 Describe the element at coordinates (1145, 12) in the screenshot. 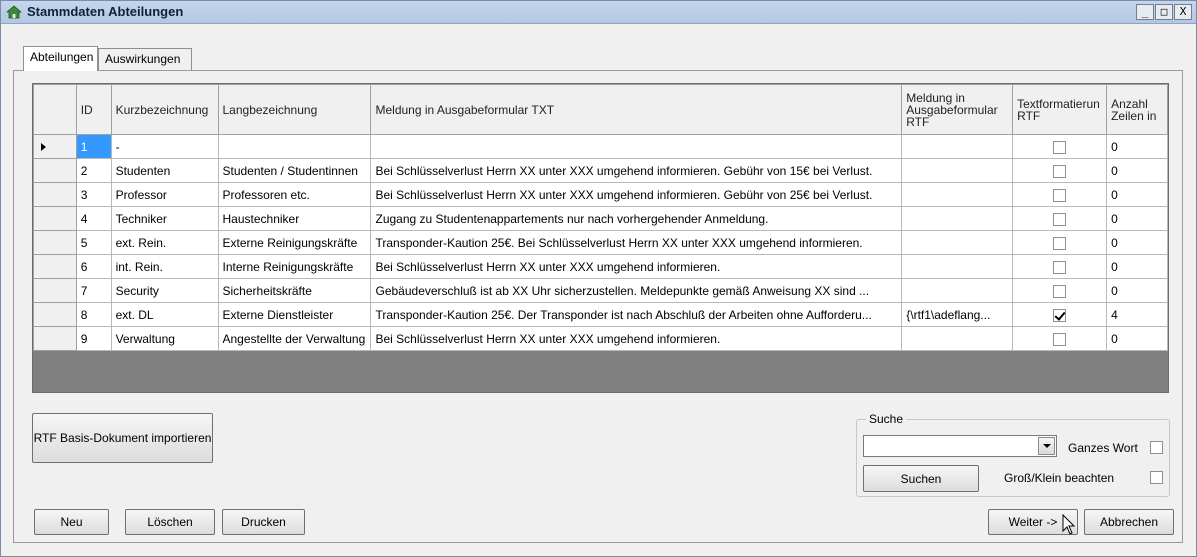

I see `minimize-button: _` at that location.